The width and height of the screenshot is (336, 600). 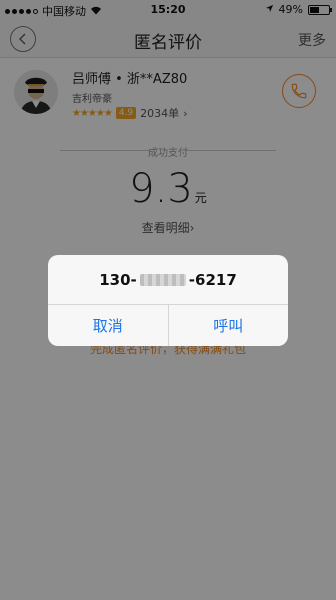 What do you see at coordinates (108, 325) in the screenshot?
I see `cancel-button: 取消` at bounding box center [108, 325].